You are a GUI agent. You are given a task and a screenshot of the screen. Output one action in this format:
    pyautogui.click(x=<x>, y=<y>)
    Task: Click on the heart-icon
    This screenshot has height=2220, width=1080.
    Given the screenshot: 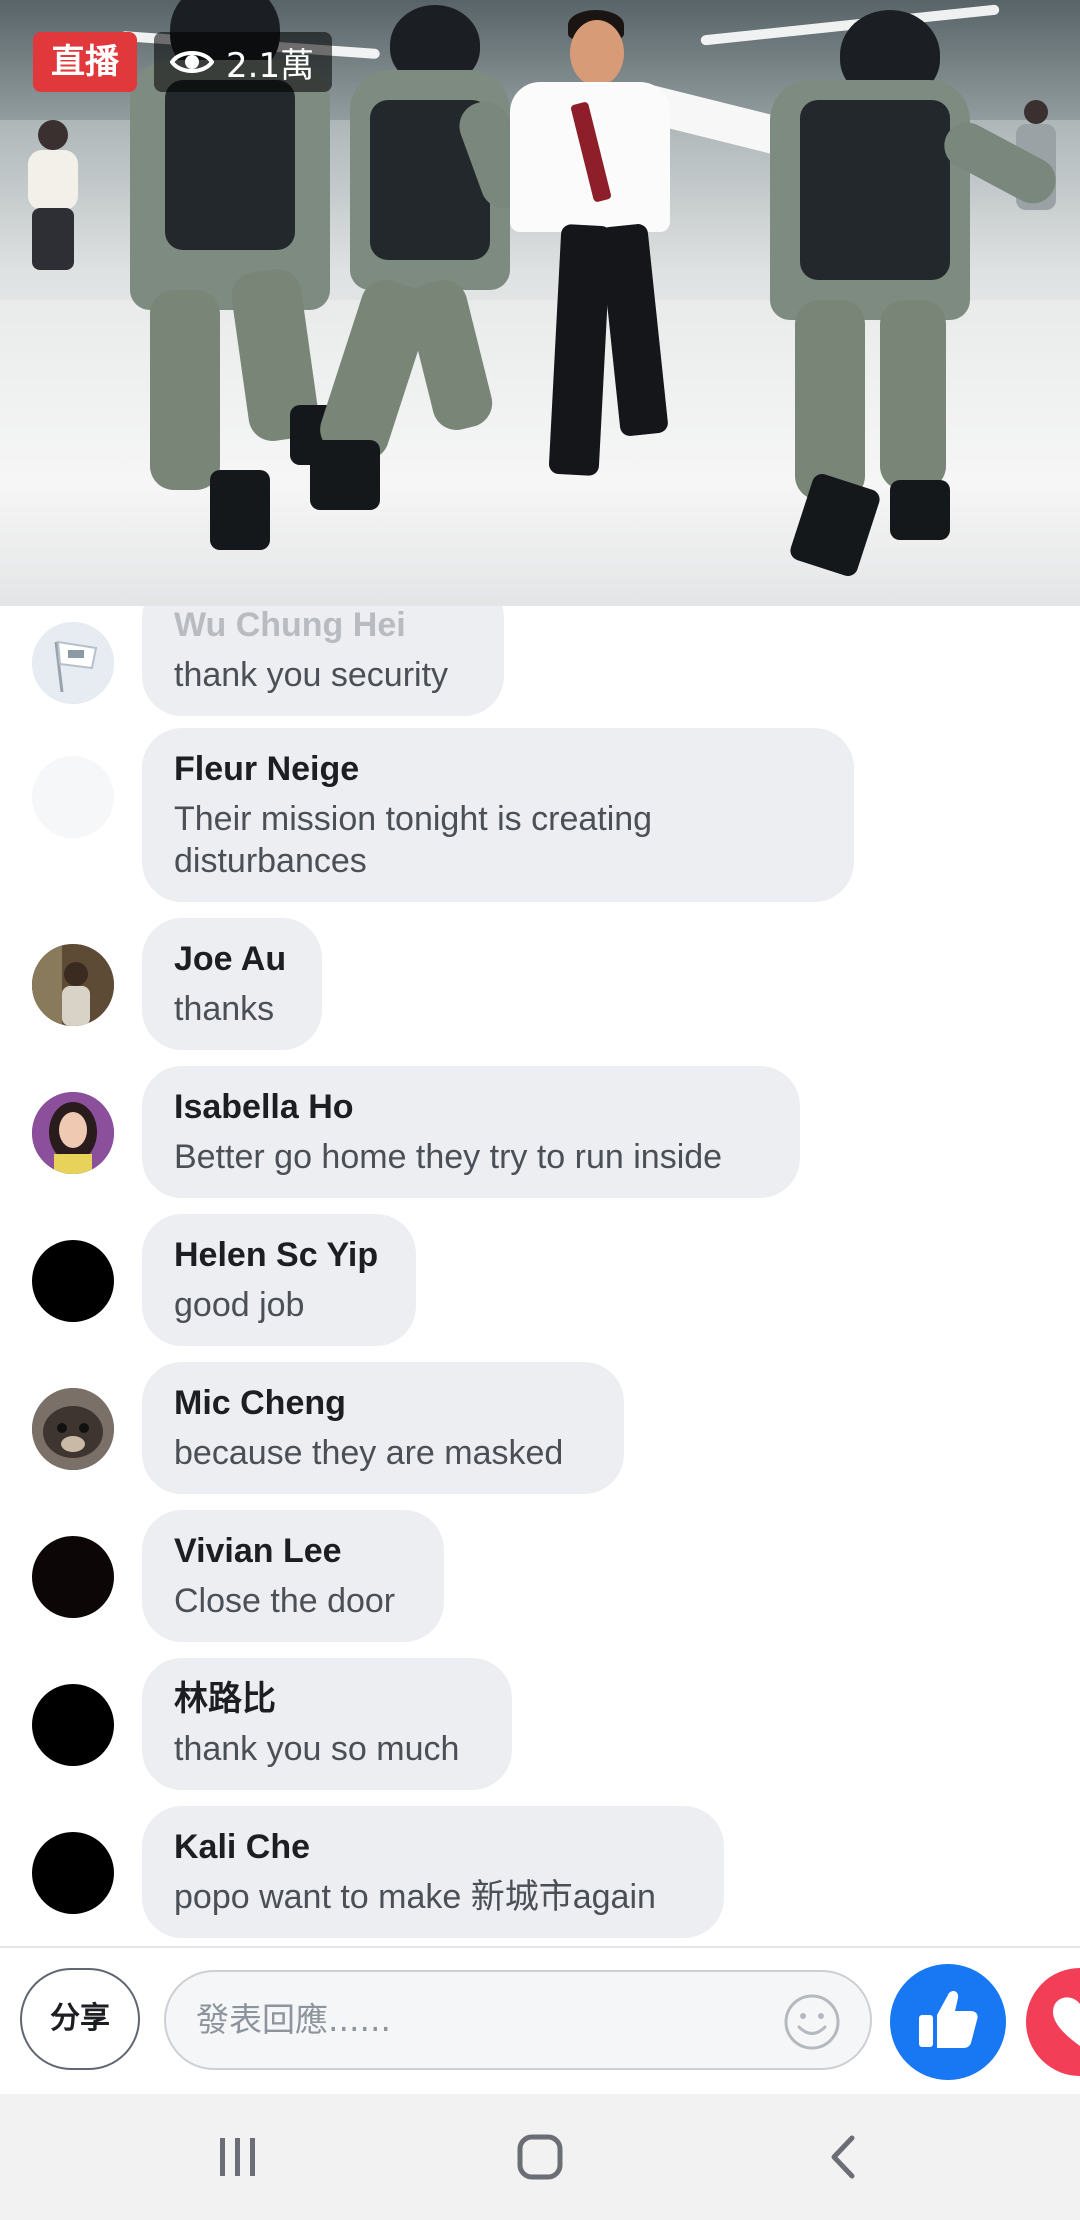 What is the action you would take?
    pyautogui.click(x=1064, y=2022)
    